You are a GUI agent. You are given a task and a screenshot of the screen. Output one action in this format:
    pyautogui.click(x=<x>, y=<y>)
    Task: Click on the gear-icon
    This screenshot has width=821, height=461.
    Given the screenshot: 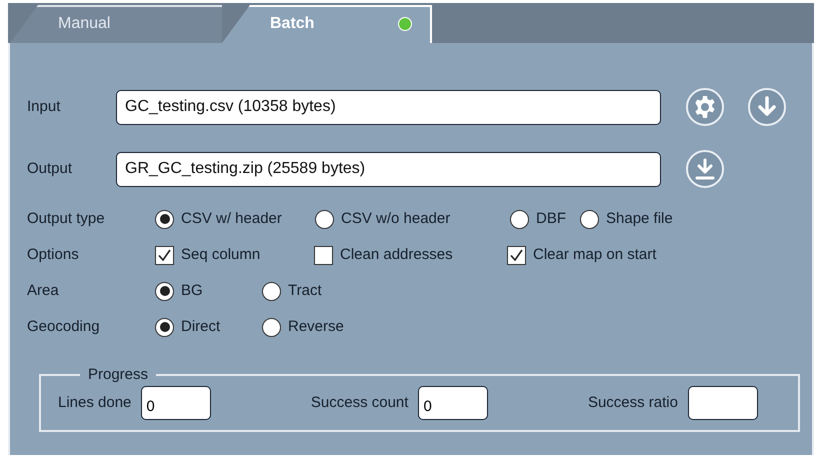 What is the action you would take?
    pyautogui.click(x=705, y=107)
    